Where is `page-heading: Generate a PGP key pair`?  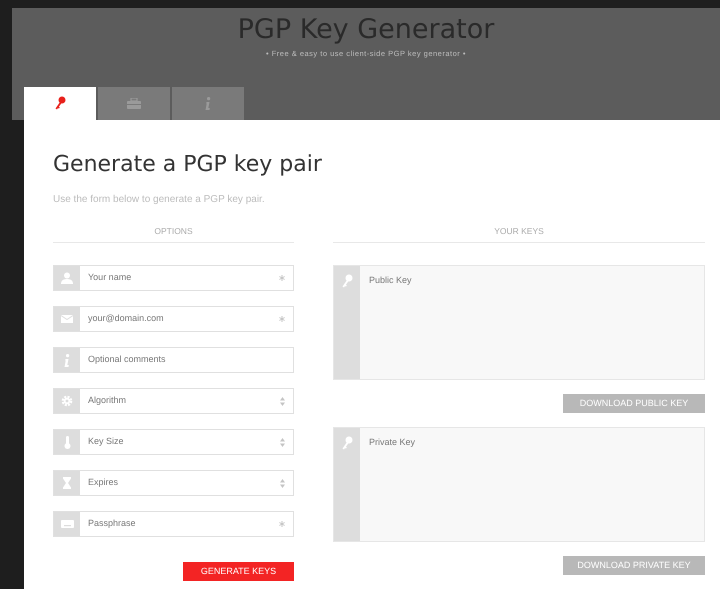 page-heading: Generate a PGP key pair is located at coordinates (188, 165).